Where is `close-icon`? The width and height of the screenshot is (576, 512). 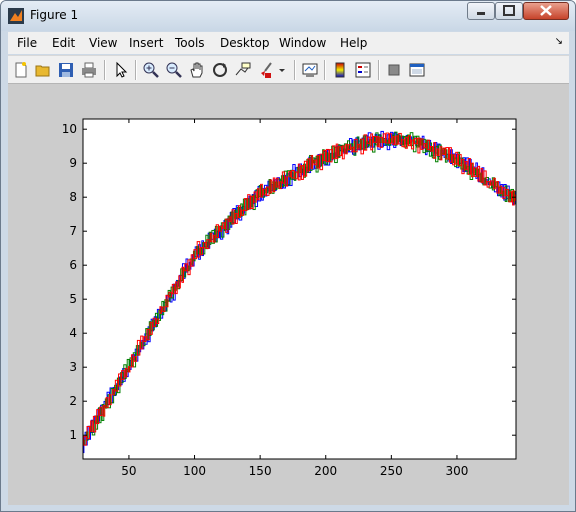
close-icon is located at coordinates (546, 10).